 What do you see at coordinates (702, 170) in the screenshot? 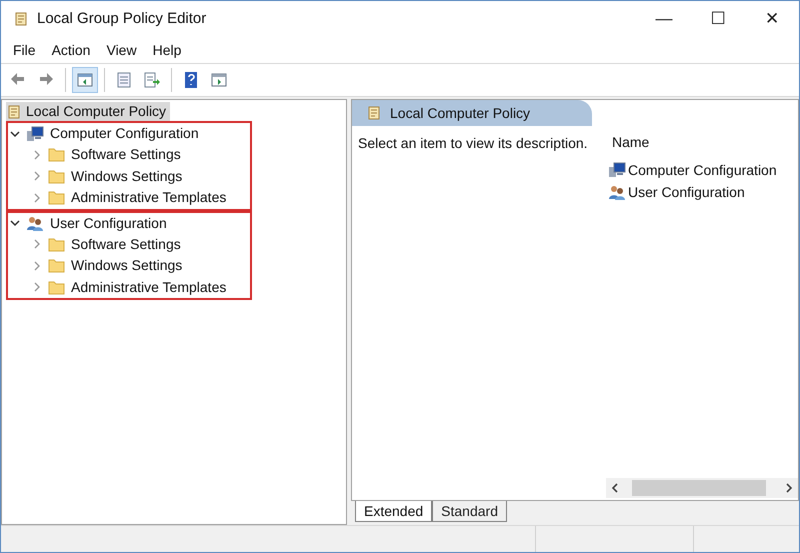
I see `list-item: Computer Configuration` at bounding box center [702, 170].